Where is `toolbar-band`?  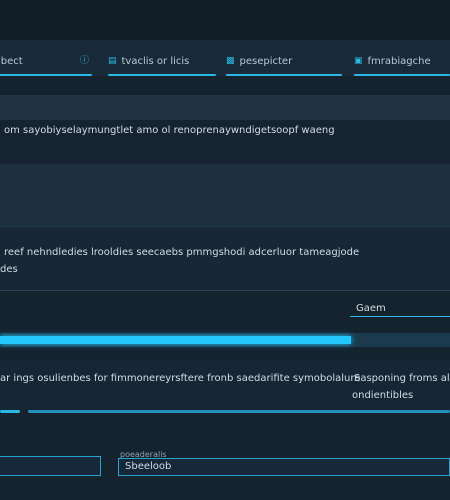 toolbar-band is located at coordinates (225, 107).